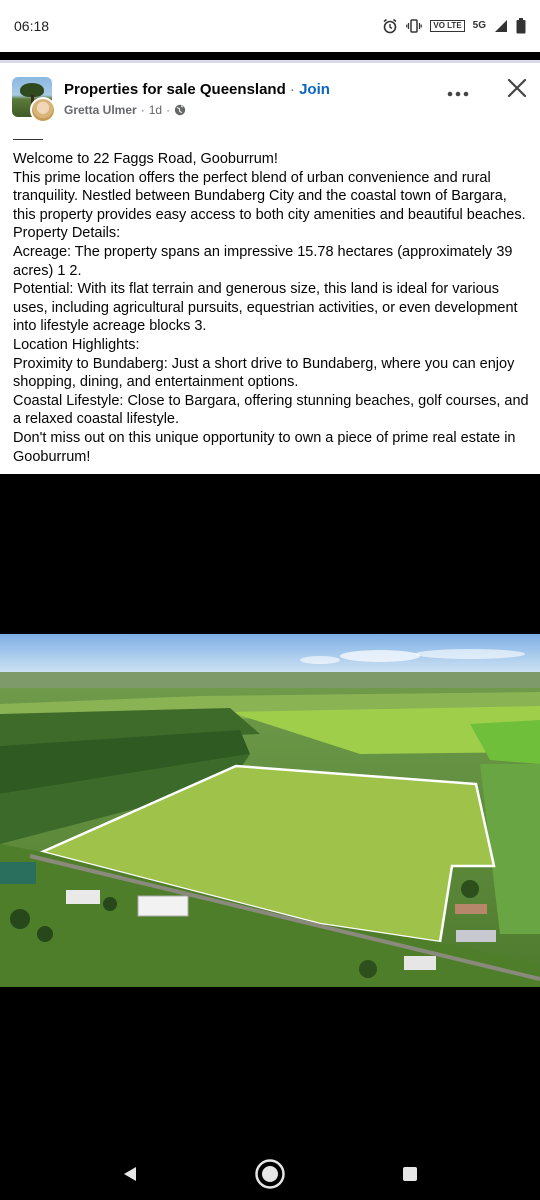 This screenshot has height=1200, width=540. I want to click on globe-icon, so click(180, 110).